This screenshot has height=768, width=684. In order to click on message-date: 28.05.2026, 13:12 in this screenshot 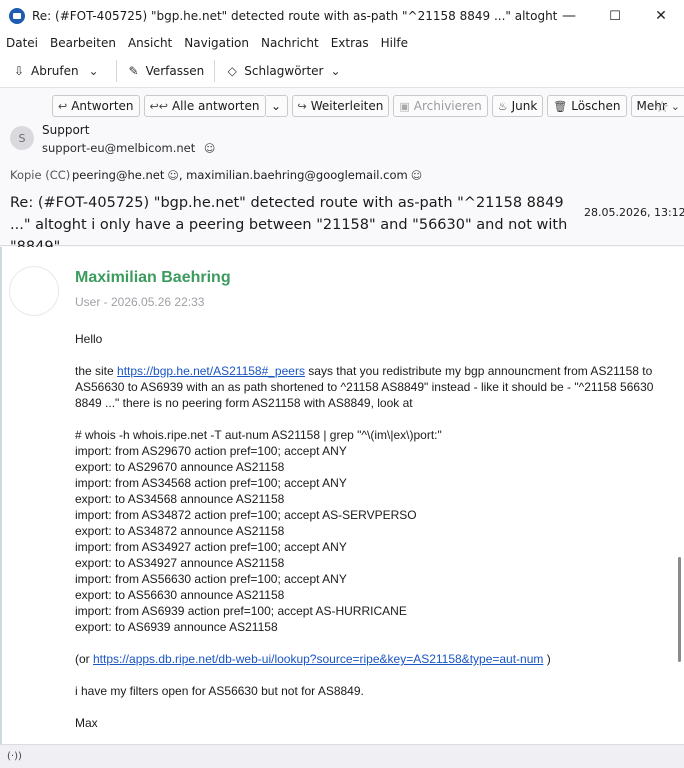, I will do `click(634, 212)`.